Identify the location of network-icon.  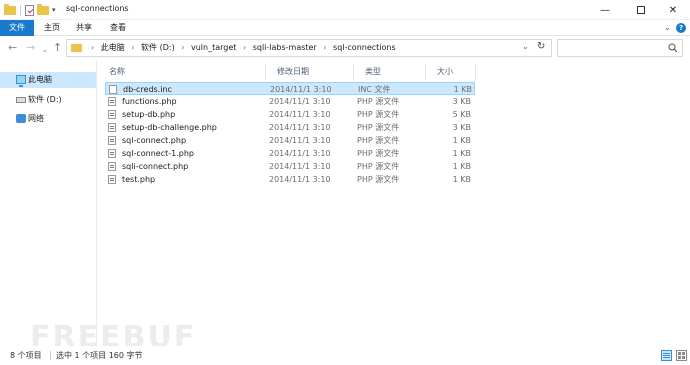
(21, 118).